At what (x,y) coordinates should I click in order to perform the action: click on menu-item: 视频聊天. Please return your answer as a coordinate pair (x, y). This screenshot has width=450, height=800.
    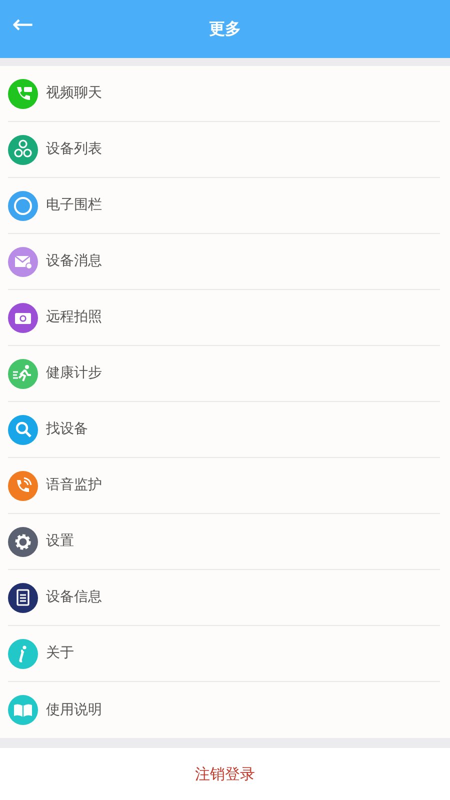
    Looking at the image, I should click on (224, 94).